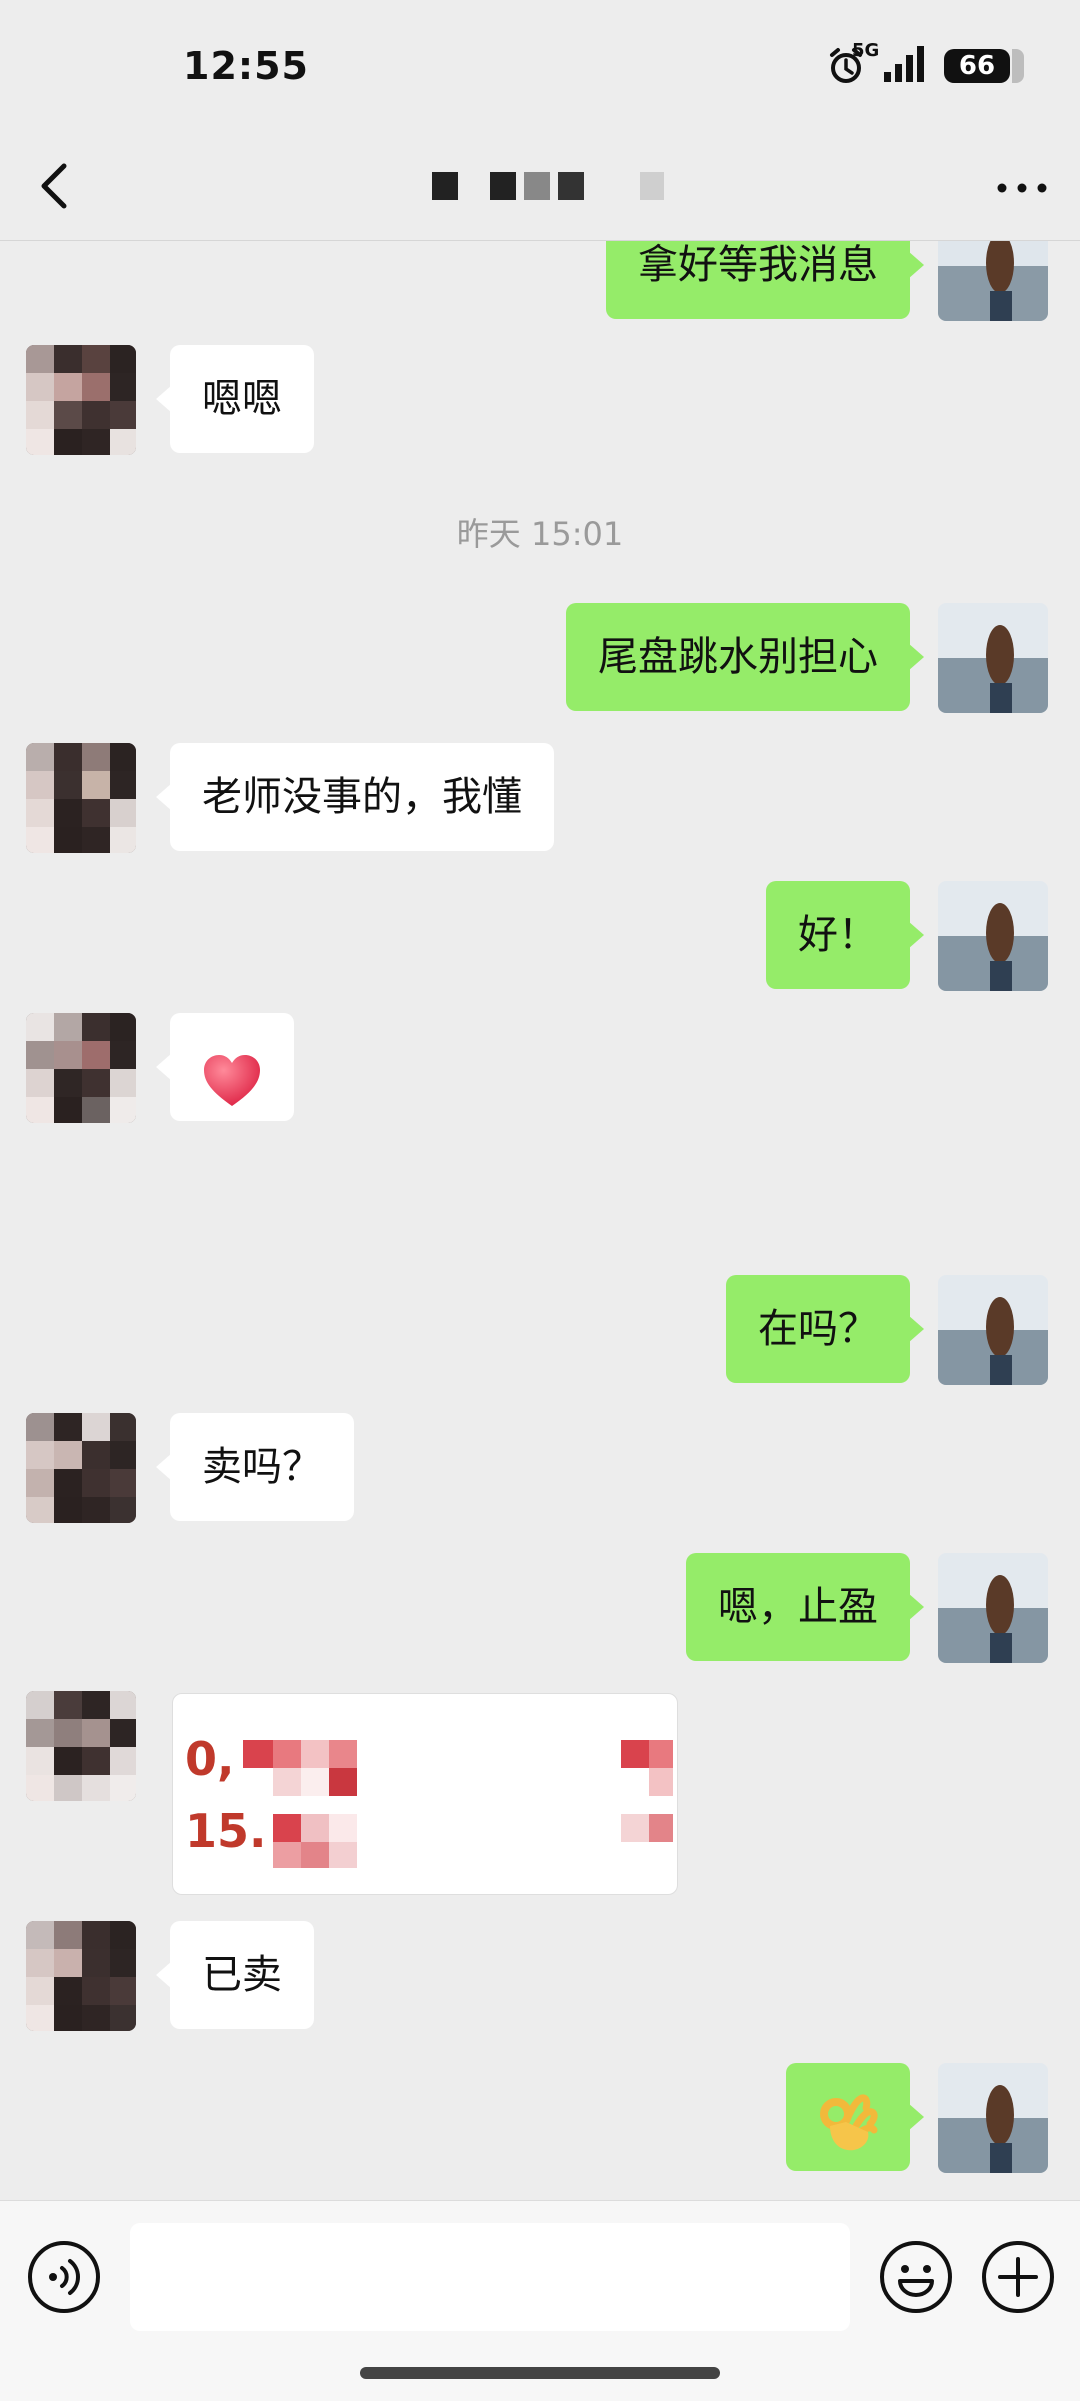  I want to click on status-time: 12:55, so click(246, 66).